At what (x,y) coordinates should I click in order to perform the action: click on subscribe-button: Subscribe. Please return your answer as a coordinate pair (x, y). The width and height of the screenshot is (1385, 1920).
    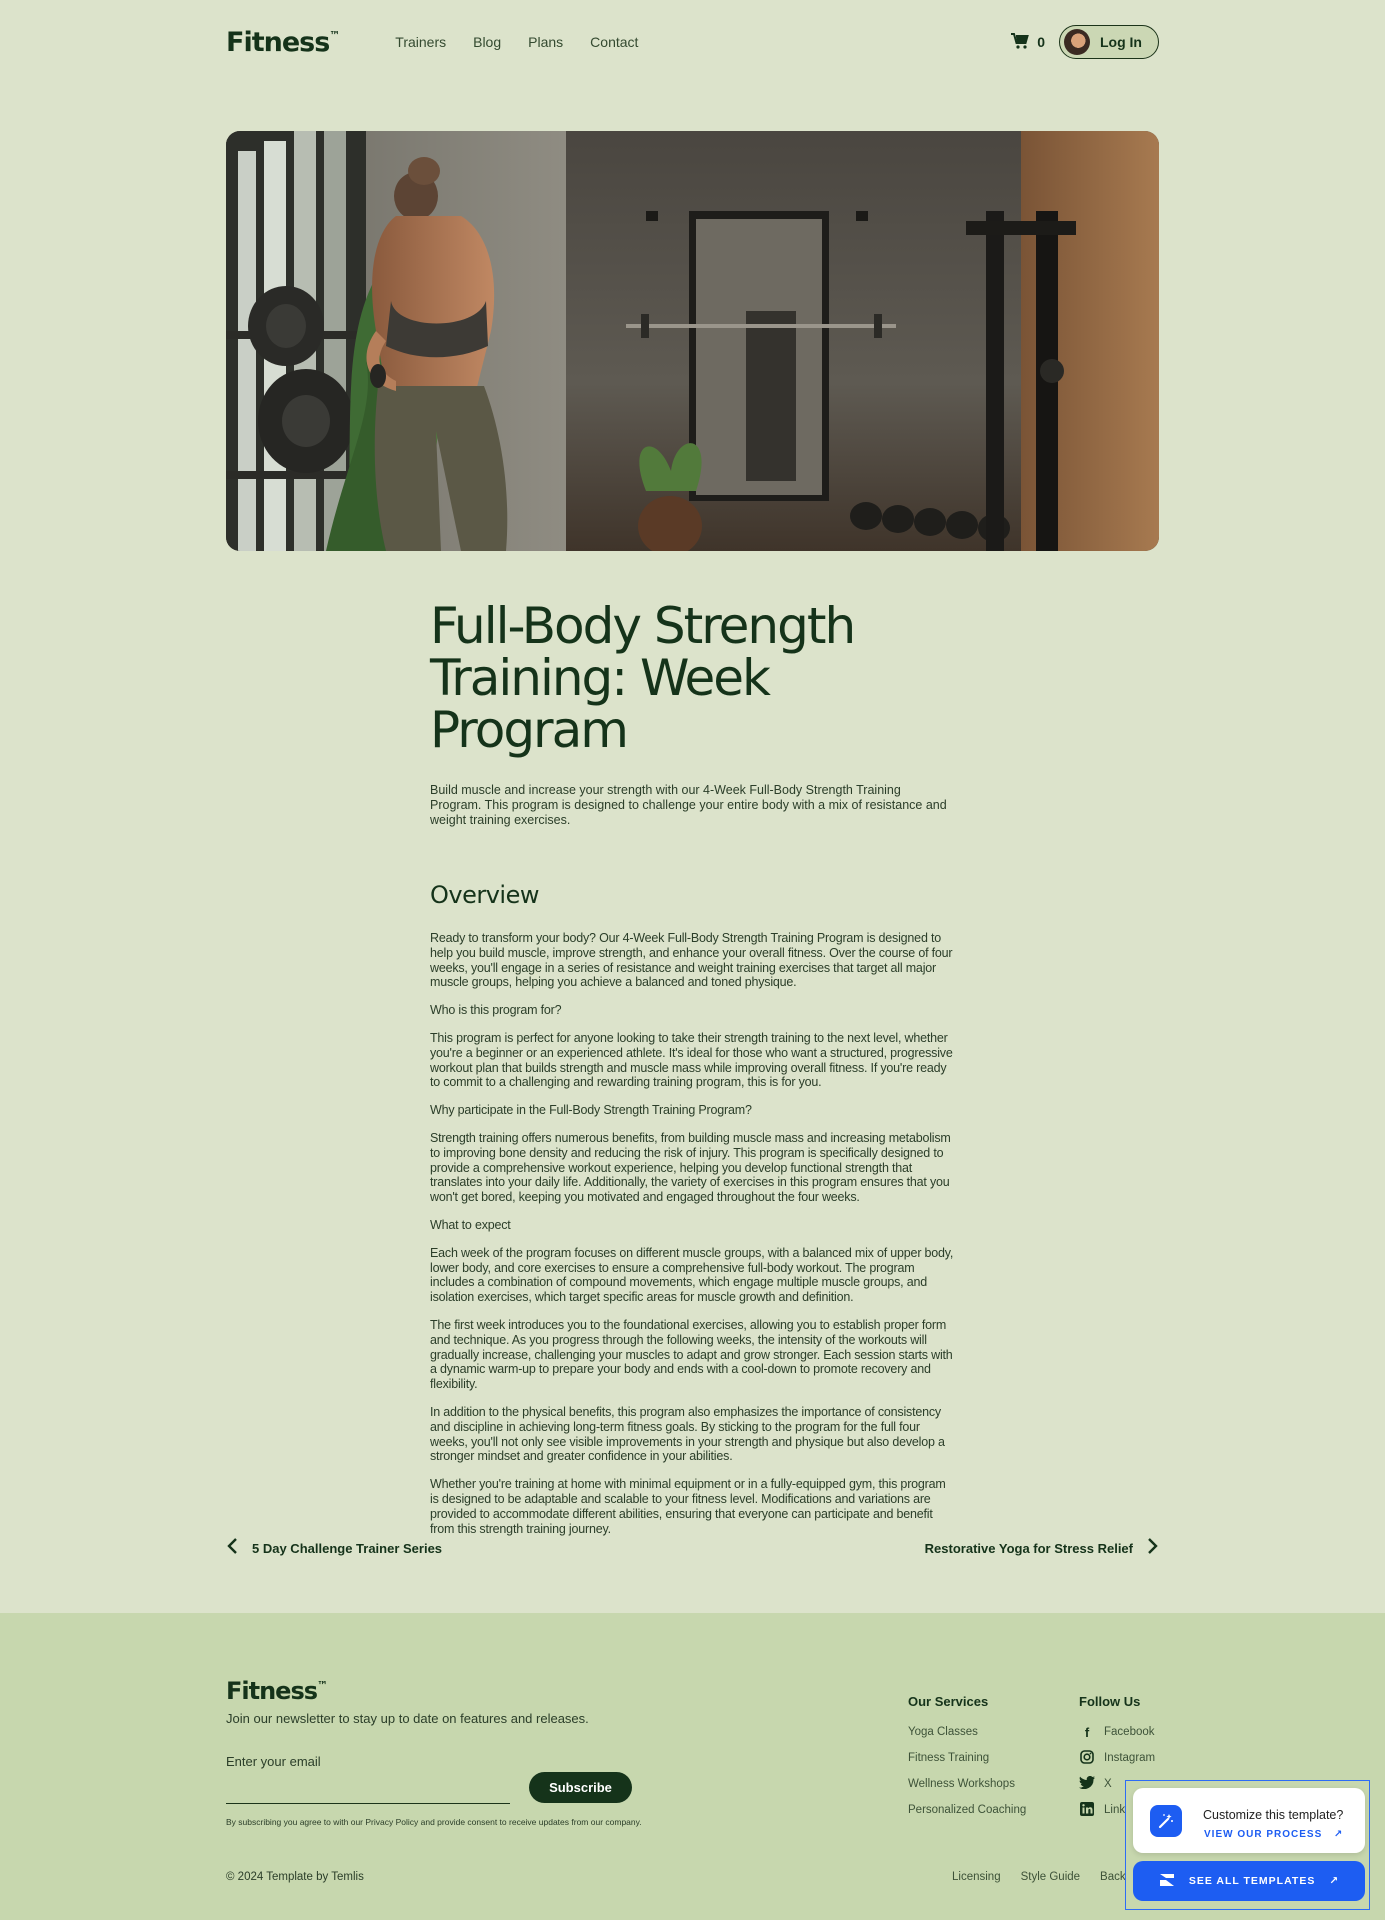
    Looking at the image, I should click on (580, 1787).